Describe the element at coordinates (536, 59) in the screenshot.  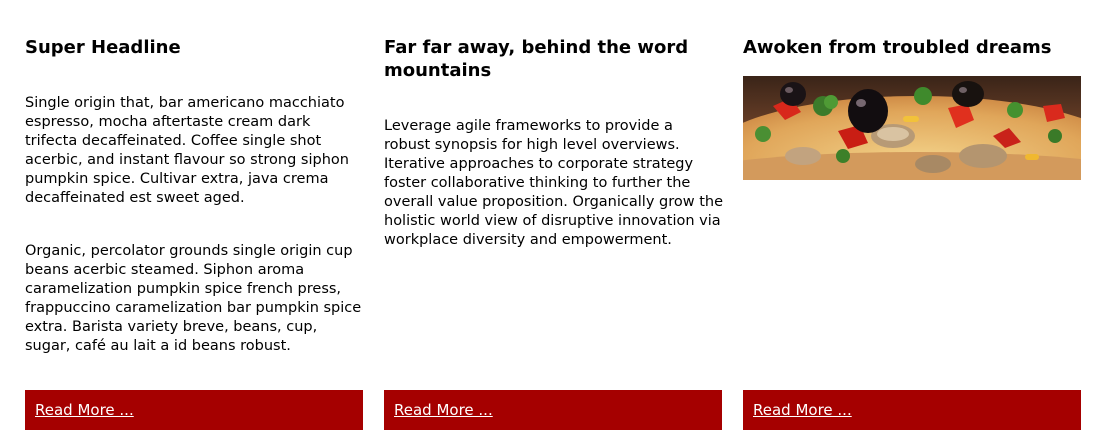
I see `article-headline: Far far away, behind the word mountains` at that location.